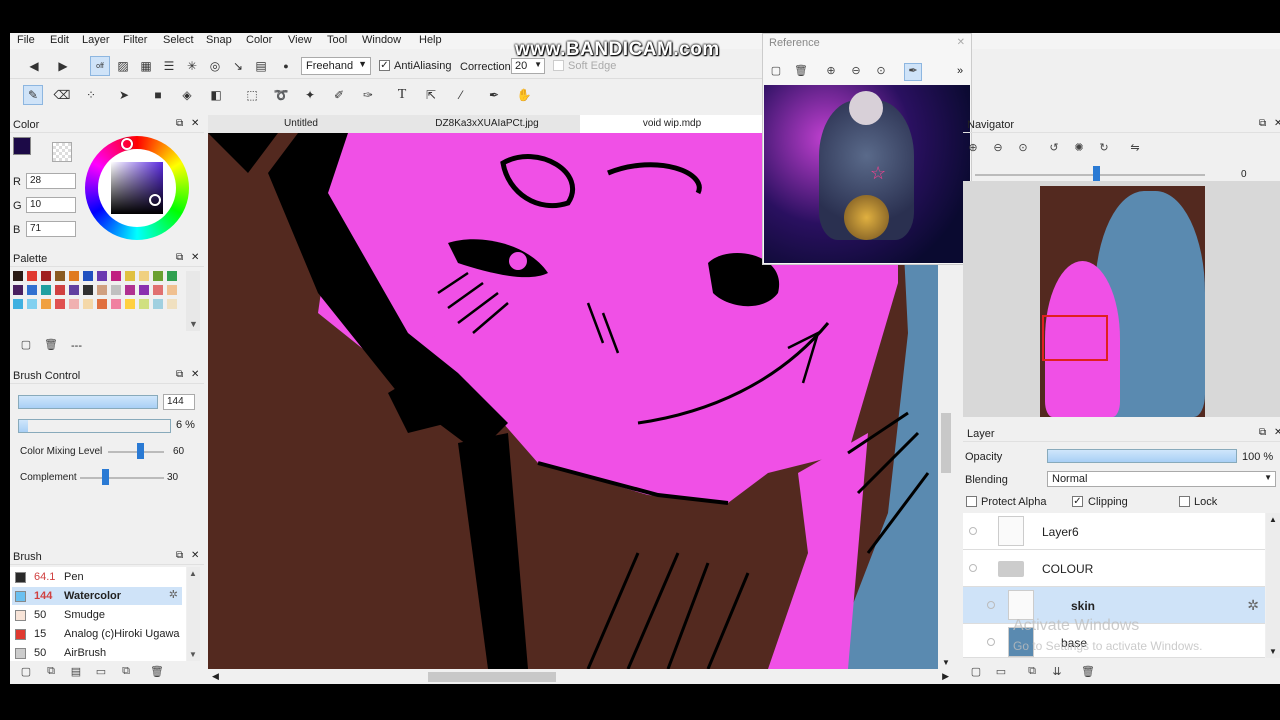 The image size is (1280, 720). Describe the element at coordinates (146, 66) in the screenshot. I see `snap-grid-icon: ▦` at that location.